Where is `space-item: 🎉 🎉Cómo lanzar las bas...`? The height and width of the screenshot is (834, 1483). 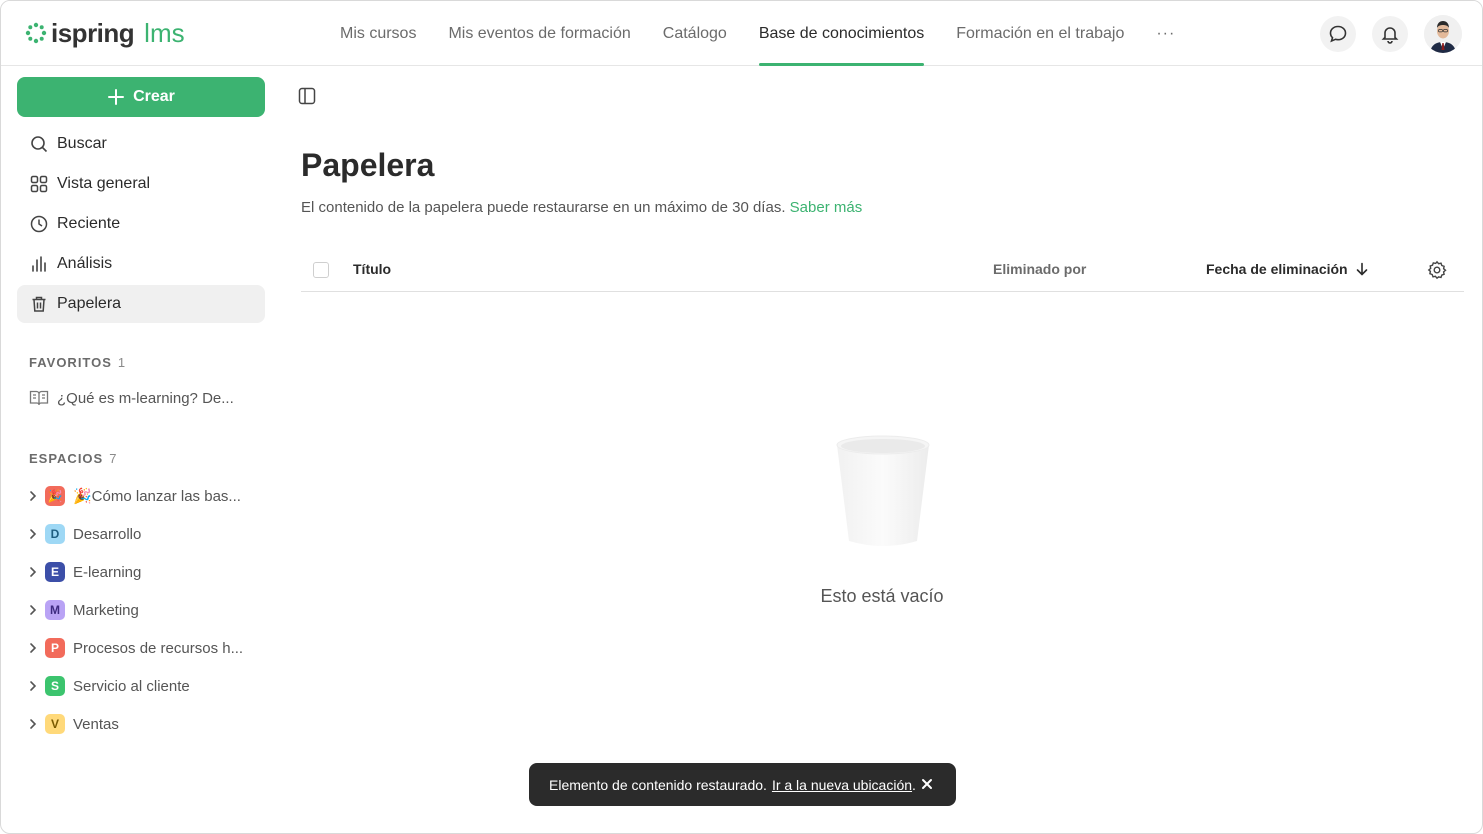 space-item: 🎉 🎉Cómo lanzar las bas... is located at coordinates (145, 496).